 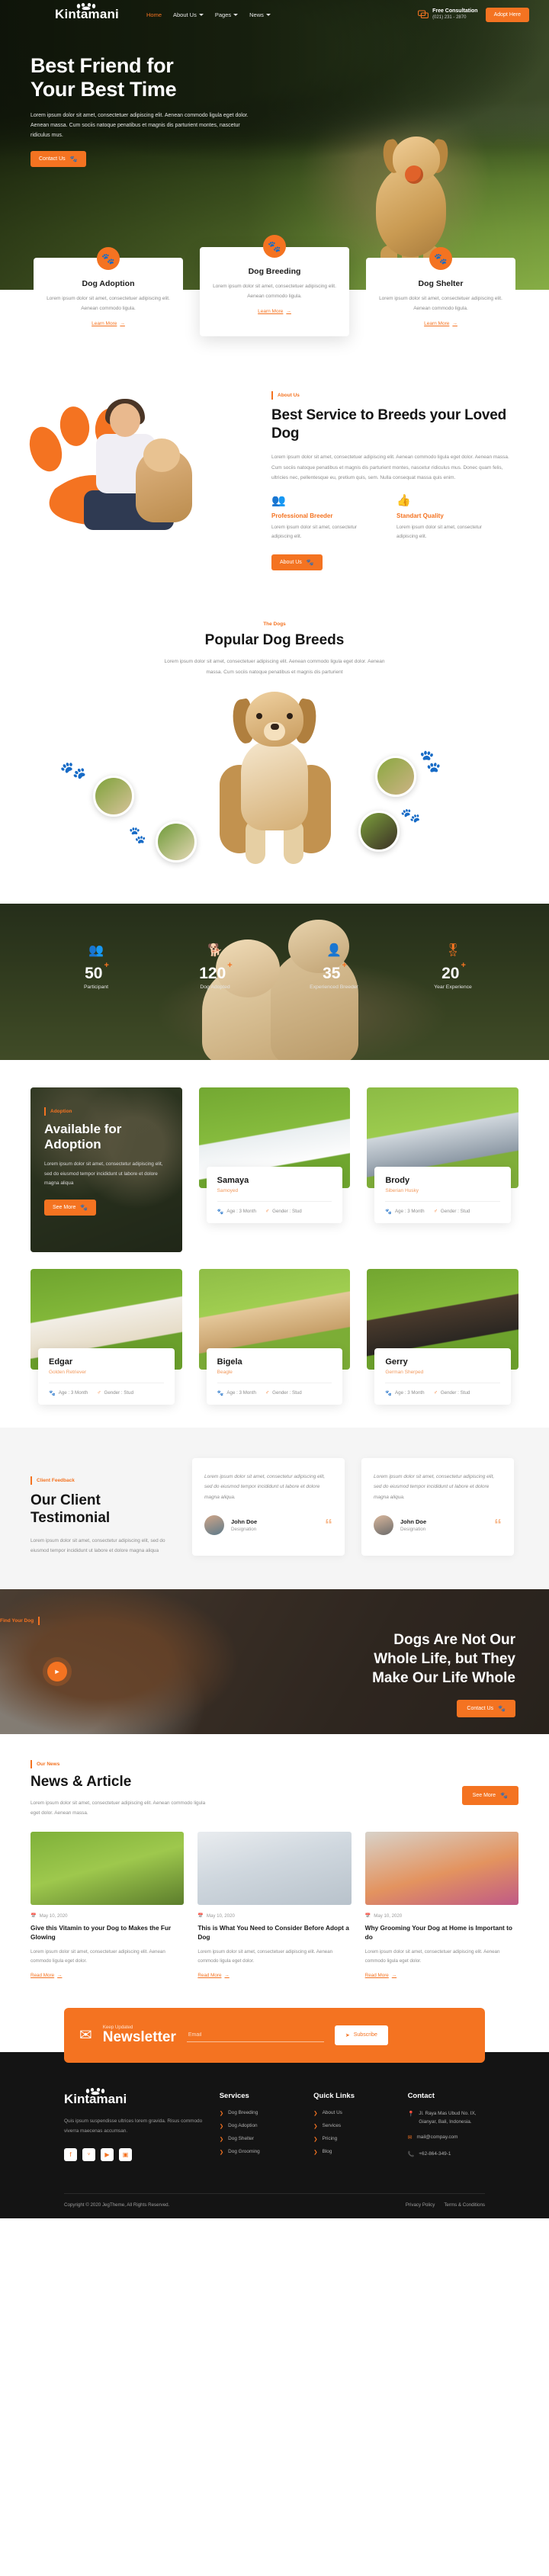 What do you see at coordinates (351, 2139) in the screenshot?
I see `footer-link-pricing: ❯ Pricing` at bounding box center [351, 2139].